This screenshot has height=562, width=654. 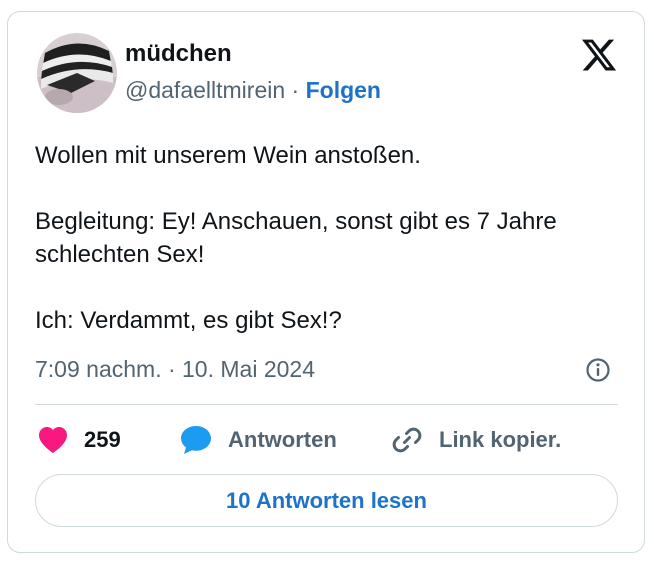 I want to click on author-name: müdchen, so click(x=178, y=54).